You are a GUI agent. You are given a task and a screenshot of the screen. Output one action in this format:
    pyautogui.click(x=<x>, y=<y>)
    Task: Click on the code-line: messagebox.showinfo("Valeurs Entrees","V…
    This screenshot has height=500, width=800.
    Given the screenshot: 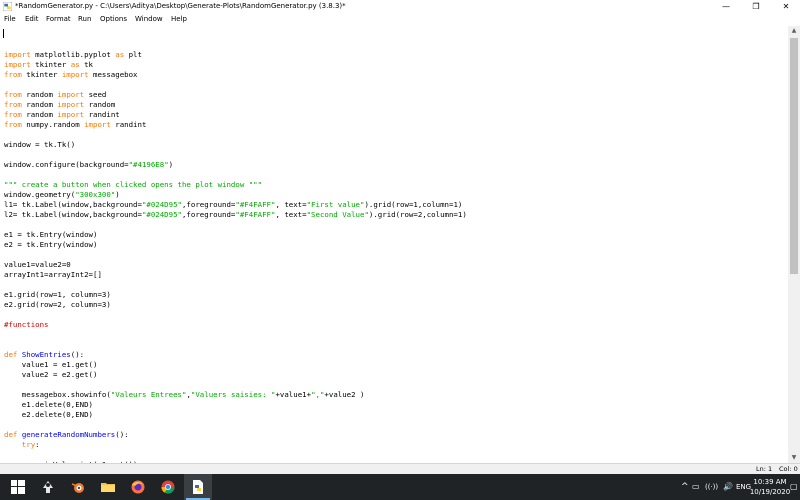 What is the action you would take?
    pyautogui.click(x=184, y=395)
    